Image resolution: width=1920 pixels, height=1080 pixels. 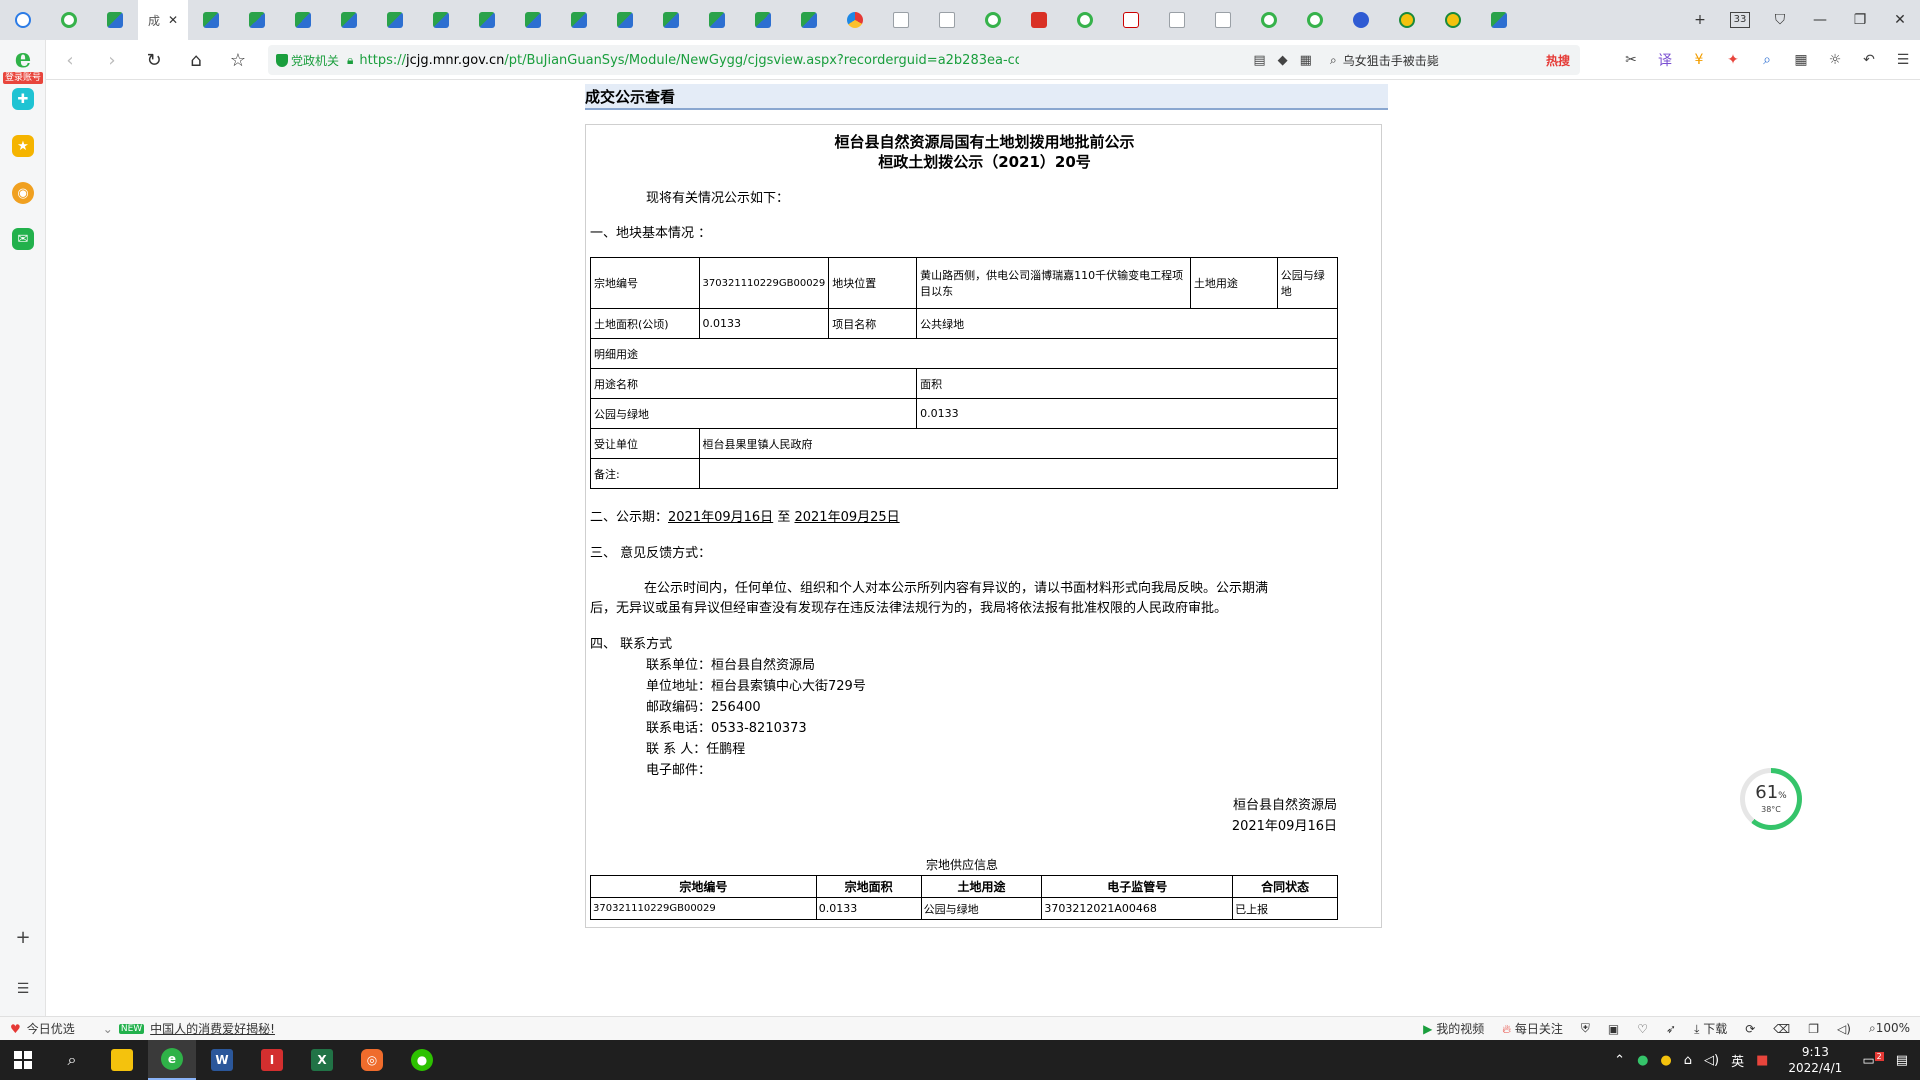 I want to click on bookmark-star-button: ☆, so click(x=238, y=60).